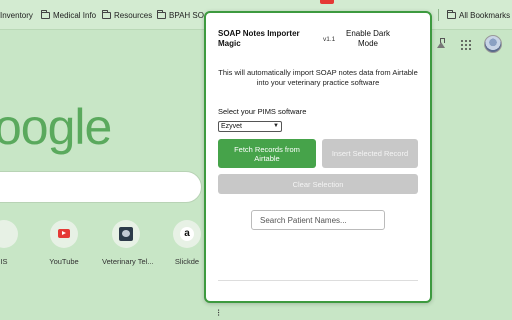  What do you see at coordinates (101, 187) in the screenshot?
I see `google-search-bar` at bounding box center [101, 187].